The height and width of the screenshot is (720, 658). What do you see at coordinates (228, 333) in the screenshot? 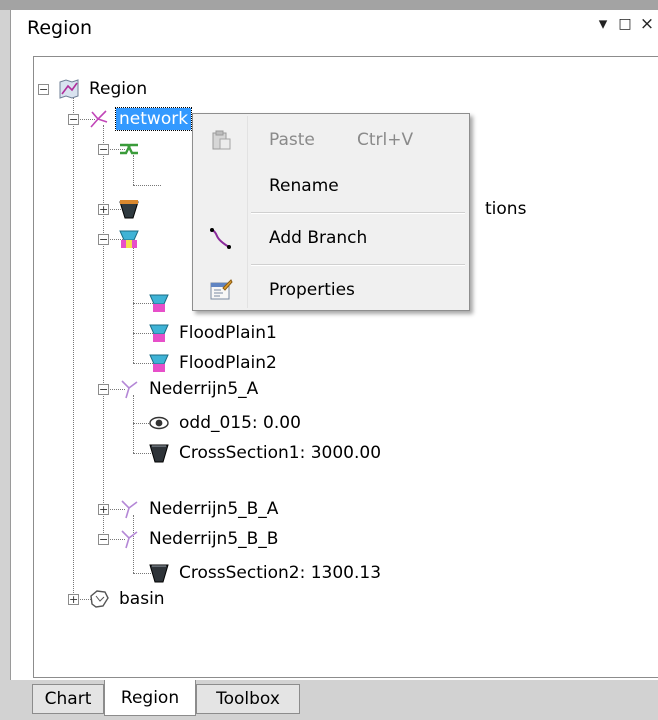
I see `tree-node-label: FloodPlain1` at bounding box center [228, 333].